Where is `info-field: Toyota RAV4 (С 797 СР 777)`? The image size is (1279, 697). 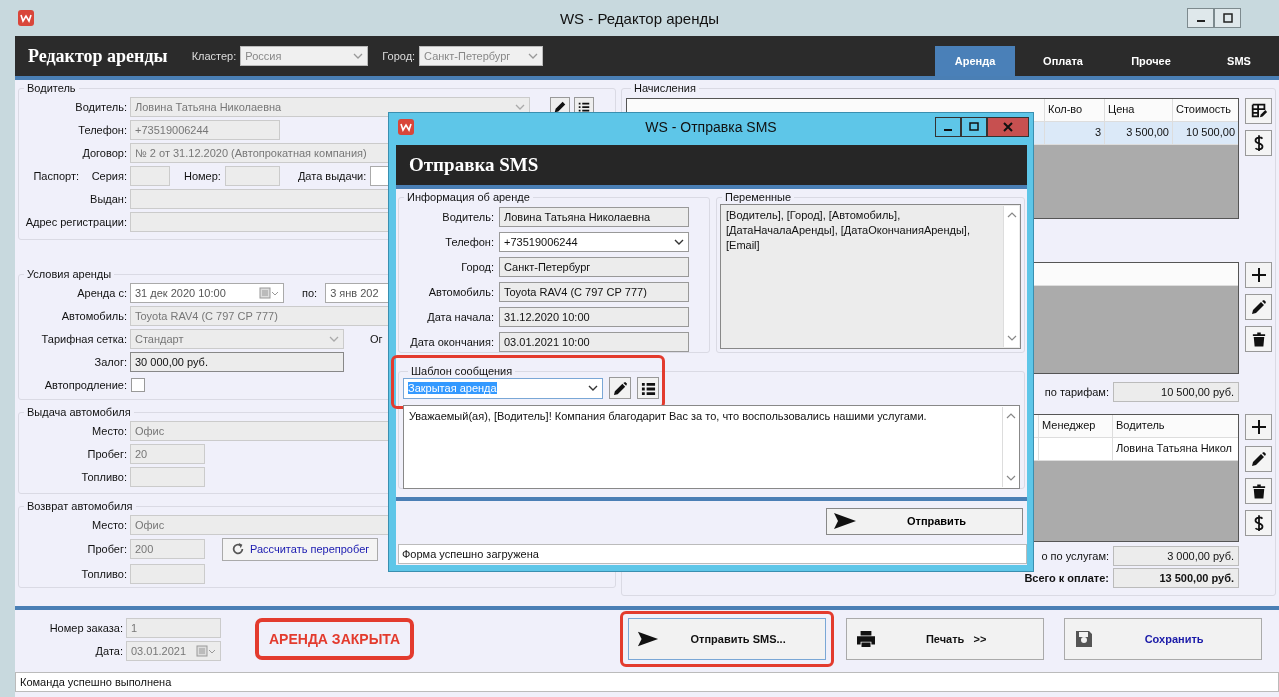 info-field: Toyota RAV4 (С 797 СР 777) is located at coordinates (594, 291).